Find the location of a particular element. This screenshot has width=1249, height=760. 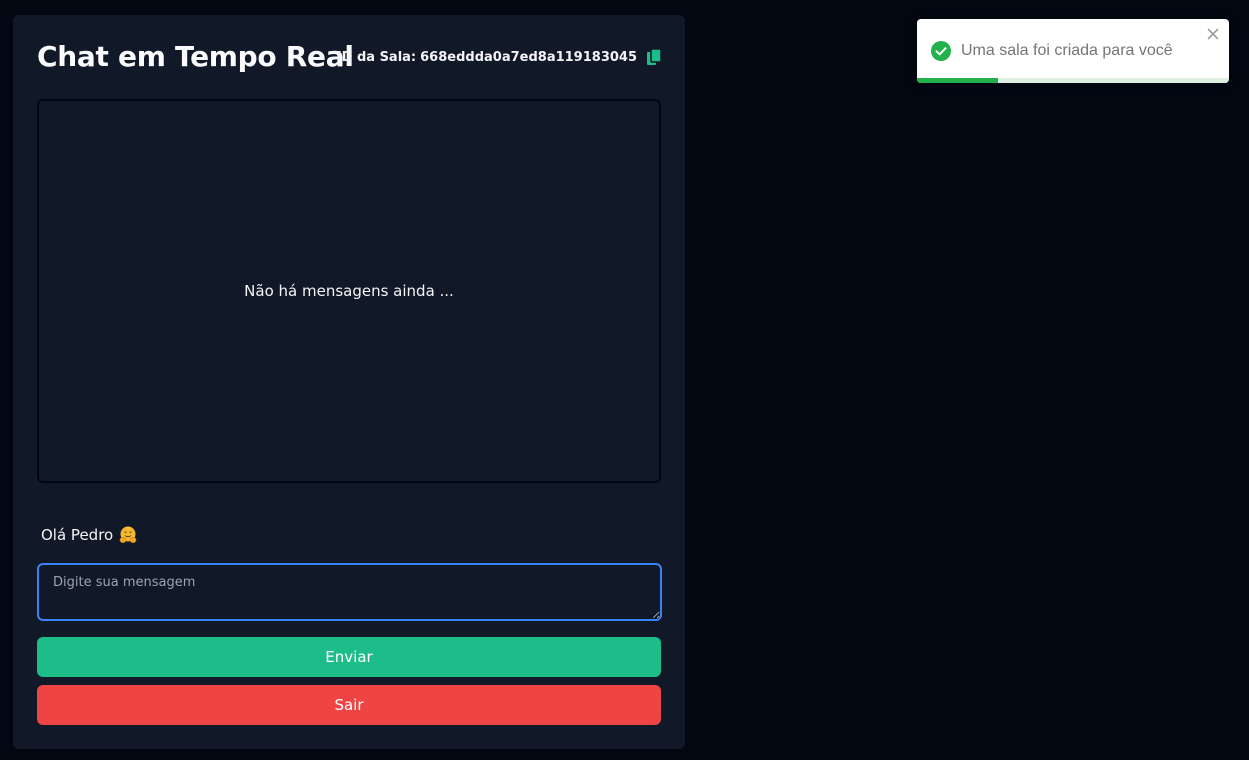

copy-icon is located at coordinates (654, 56).